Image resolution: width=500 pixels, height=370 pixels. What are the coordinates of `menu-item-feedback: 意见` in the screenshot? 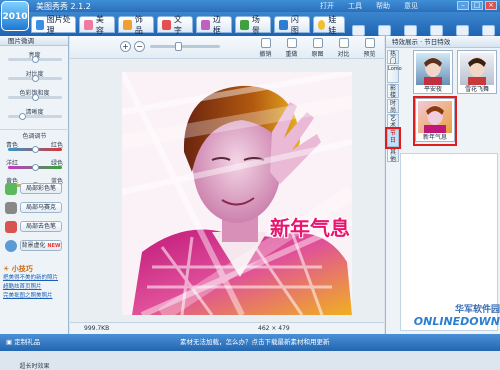 It's located at (411, 6).